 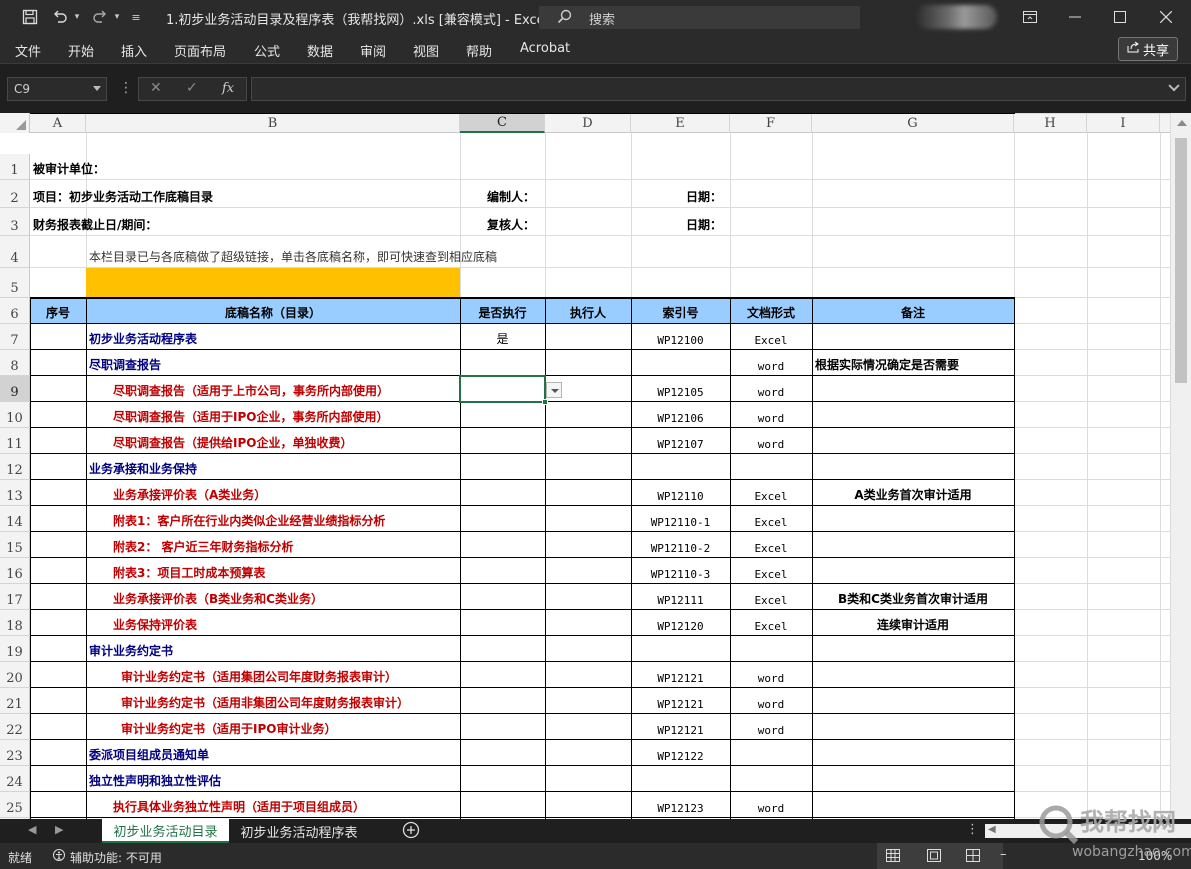 I want to click on row-name: 尽职调查报告（适用于IPO企业，事务所内部使用）, so click(x=250, y=415).